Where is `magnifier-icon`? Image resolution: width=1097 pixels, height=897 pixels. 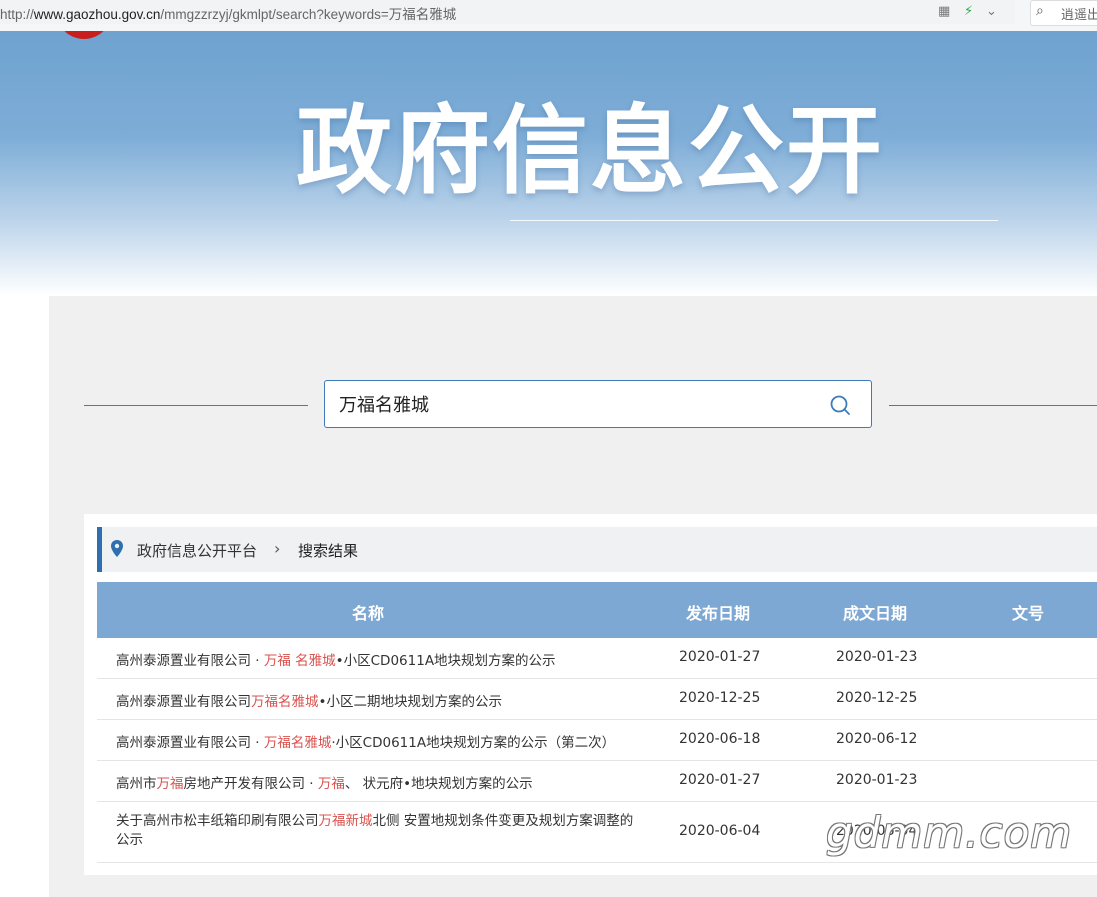 magnifier-icon is located at coordinates (840, 405).